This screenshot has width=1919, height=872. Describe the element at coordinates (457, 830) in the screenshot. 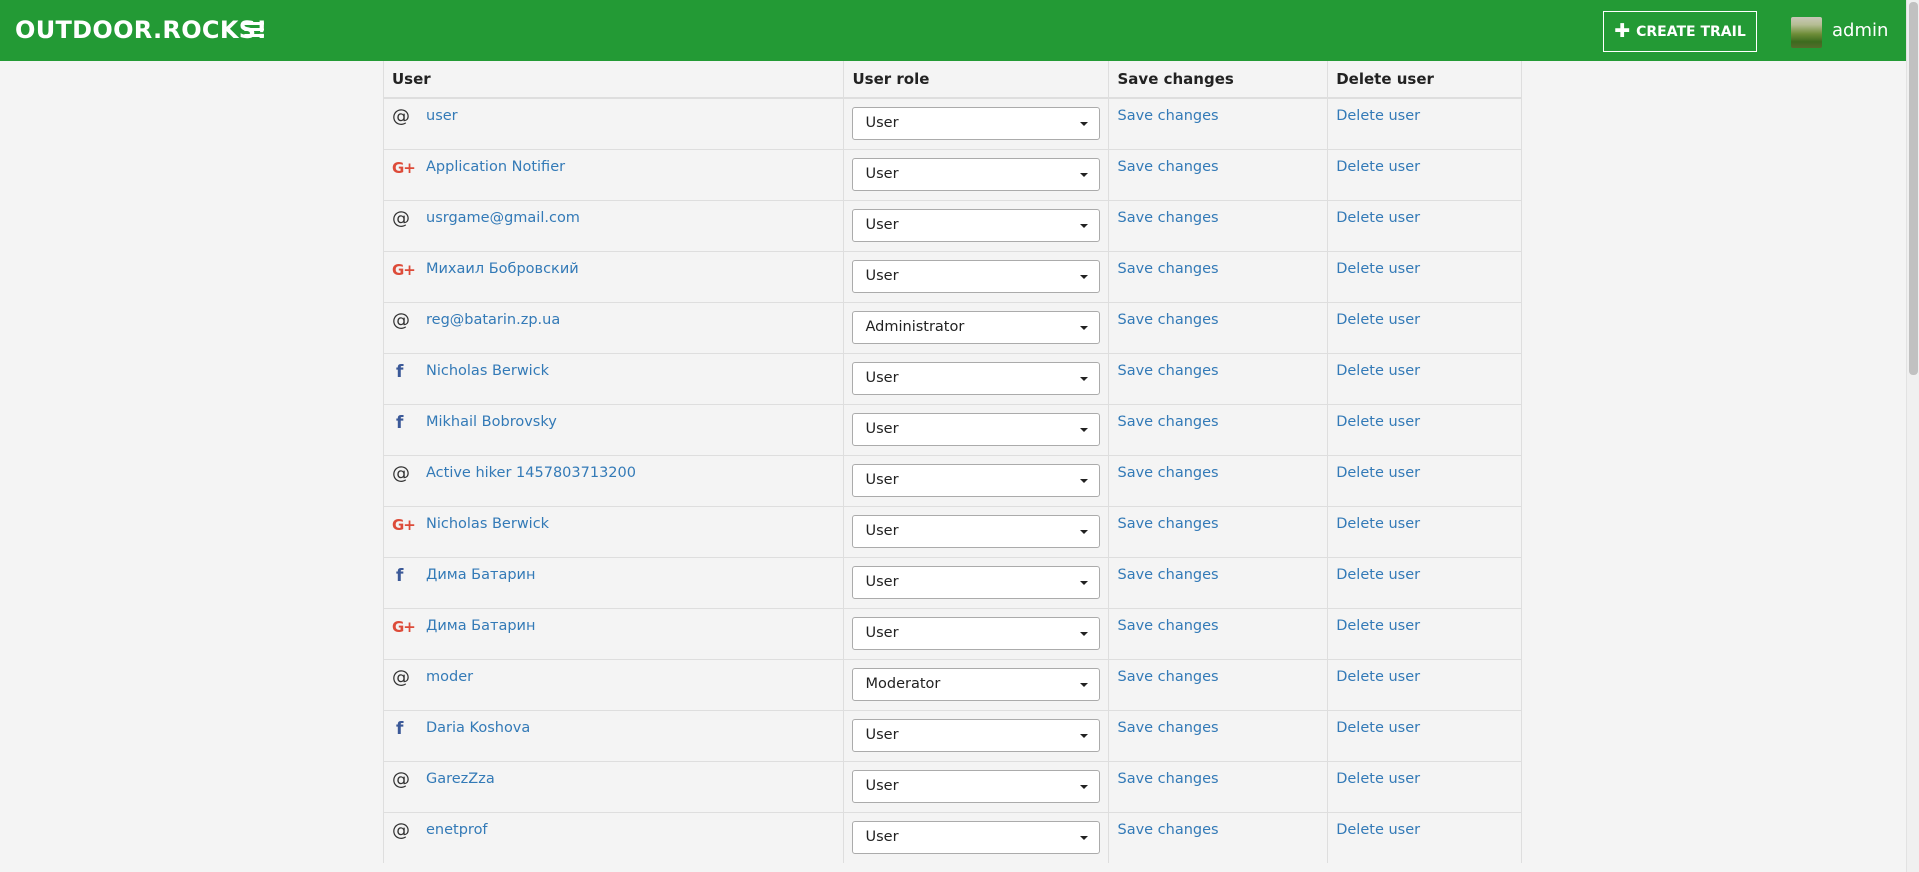

I see `user-name-link: enetprof` at that location.